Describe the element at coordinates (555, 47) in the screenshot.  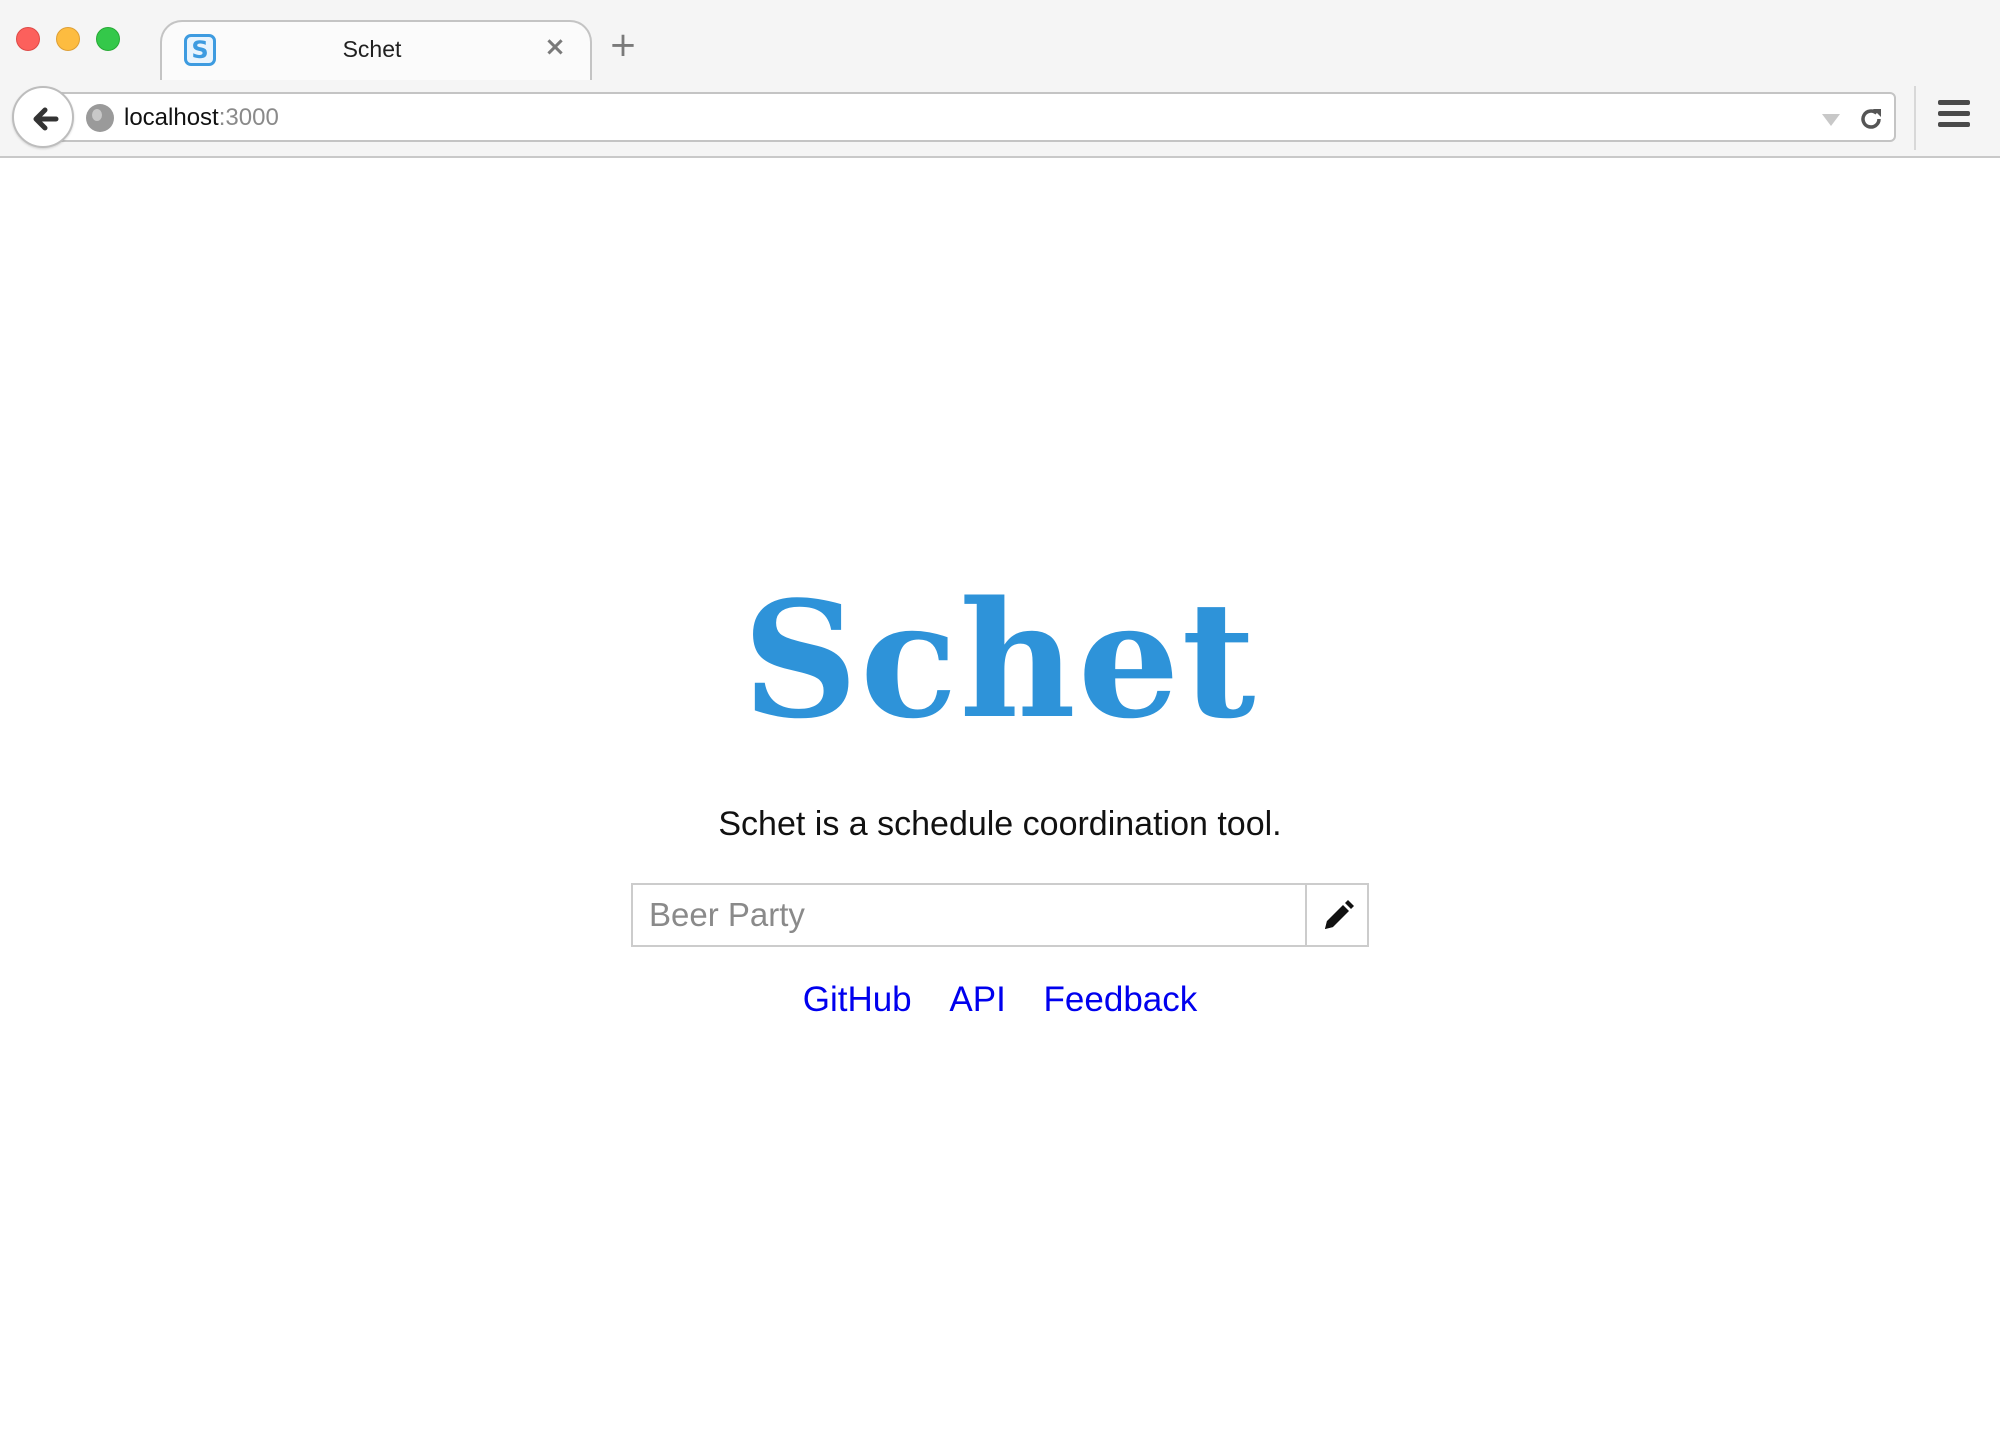
I see `tab-close-icon: ×` at that location.